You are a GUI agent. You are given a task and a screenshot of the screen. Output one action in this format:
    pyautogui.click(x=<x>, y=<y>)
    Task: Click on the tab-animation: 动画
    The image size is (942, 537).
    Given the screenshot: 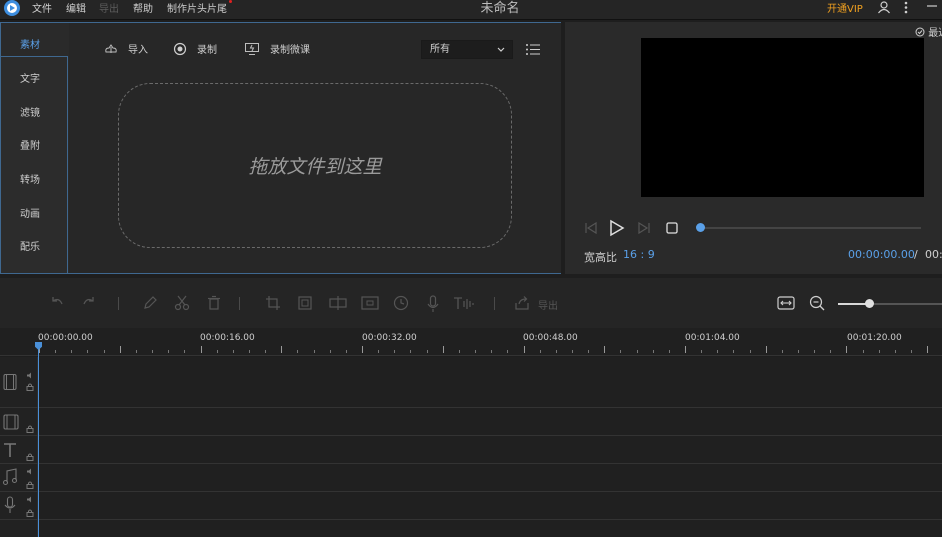 What is the action you would take?
    pyautogui.click(x=34, y=212)
    